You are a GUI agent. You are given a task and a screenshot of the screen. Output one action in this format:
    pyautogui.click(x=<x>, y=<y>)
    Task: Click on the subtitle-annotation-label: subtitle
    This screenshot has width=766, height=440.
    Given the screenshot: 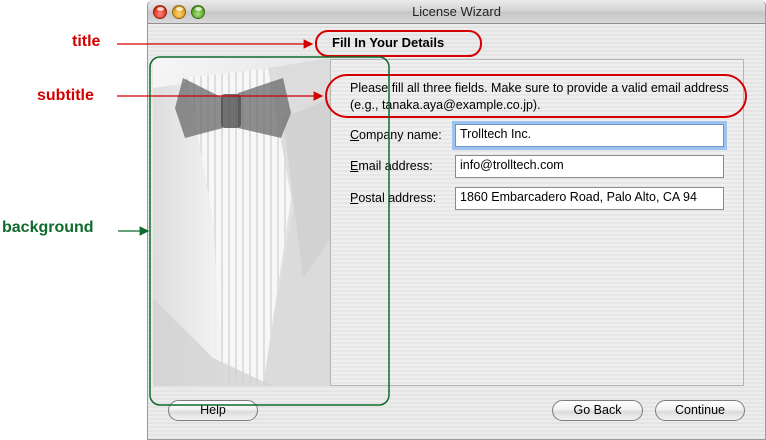 What is the action you would take?
    pyautogui.click(x=65, y=95)
    